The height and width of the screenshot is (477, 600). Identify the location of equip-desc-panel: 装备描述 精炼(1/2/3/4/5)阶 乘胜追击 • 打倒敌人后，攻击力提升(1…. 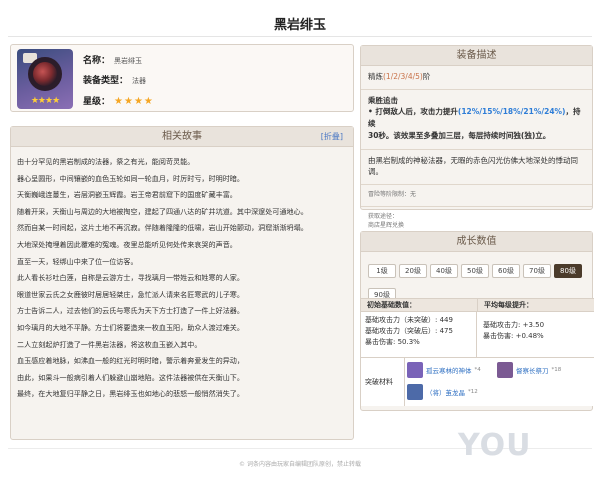
(476, 137).